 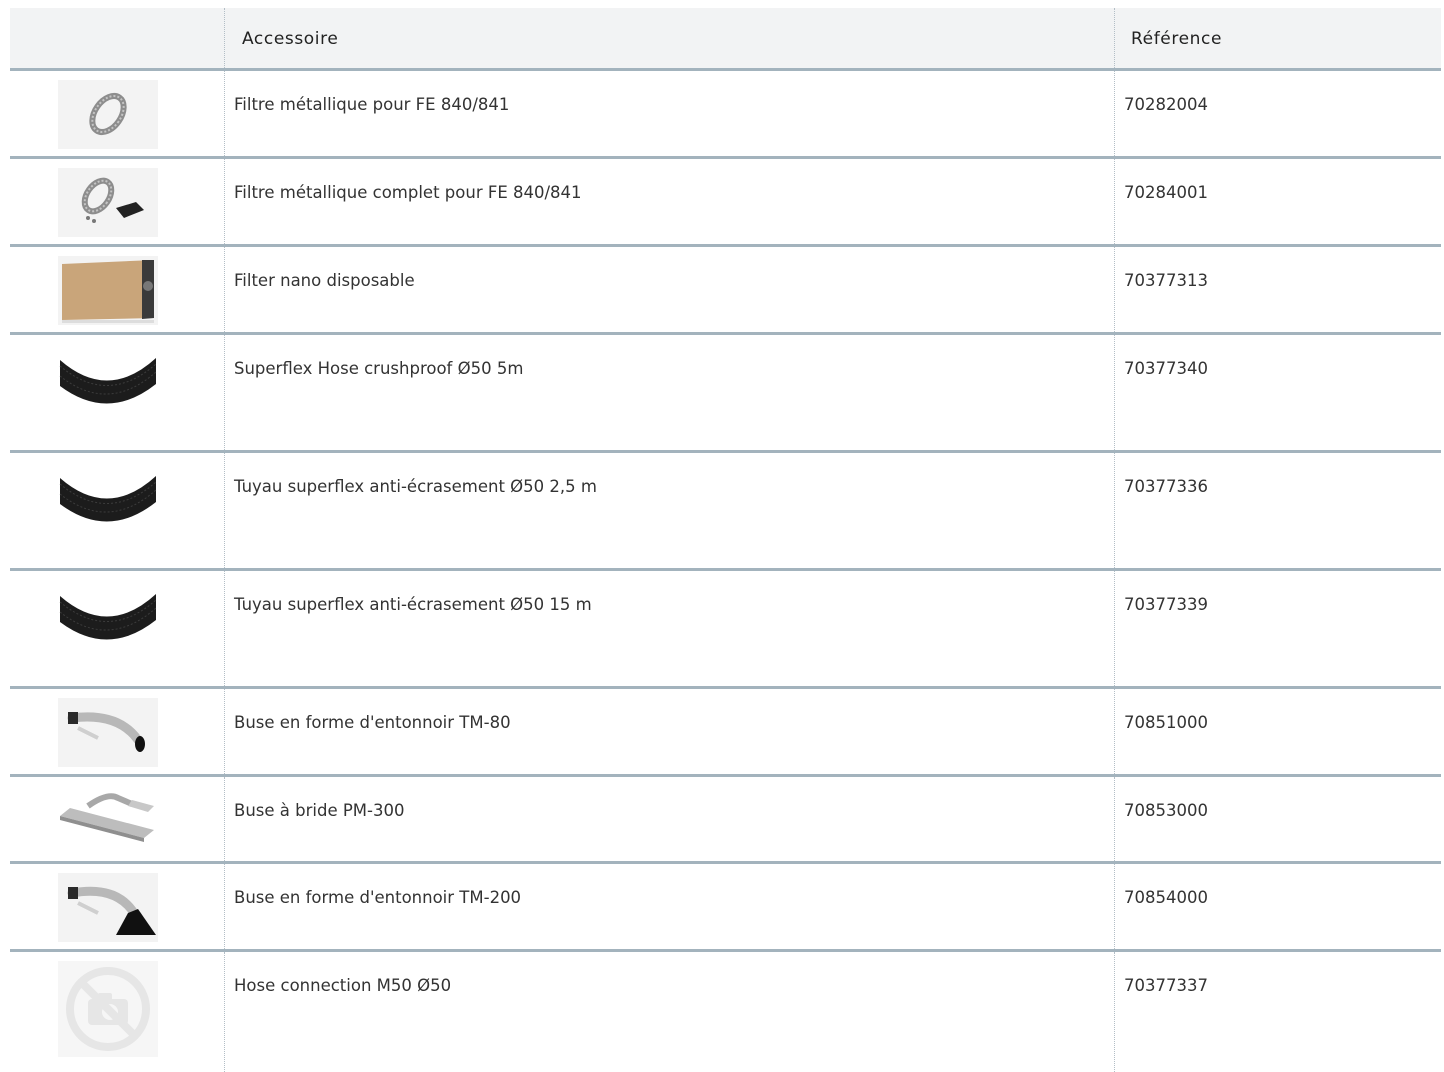 I want to click on metal-filter-kit-icon, so click(x=108, y=202).